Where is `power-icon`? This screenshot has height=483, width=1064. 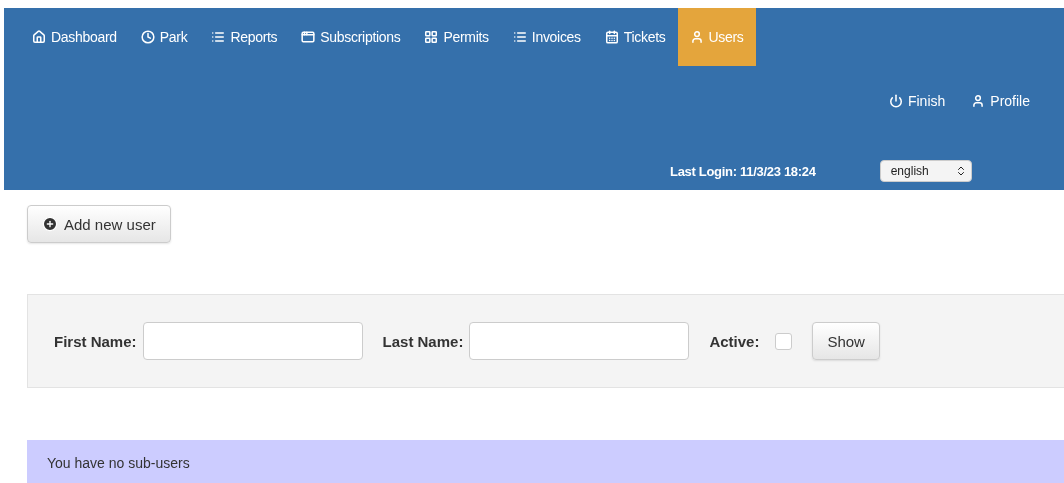
power-icon is located at coordinates (895, 101).